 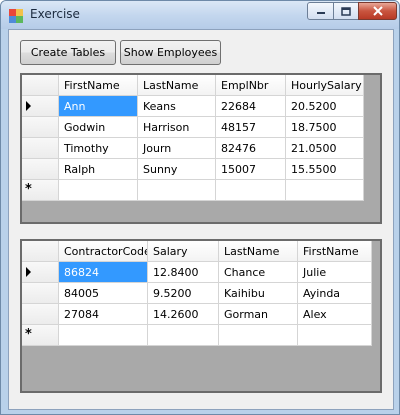 I want to click on table-cell: Kaihibu, so click(x=258, y=293).